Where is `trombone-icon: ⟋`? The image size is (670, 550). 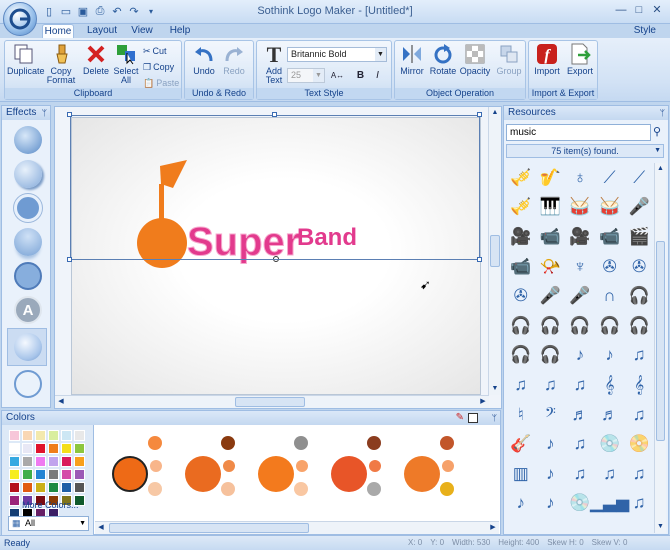
trombone-icon: ⟋ is located at coordinates (610, 178).